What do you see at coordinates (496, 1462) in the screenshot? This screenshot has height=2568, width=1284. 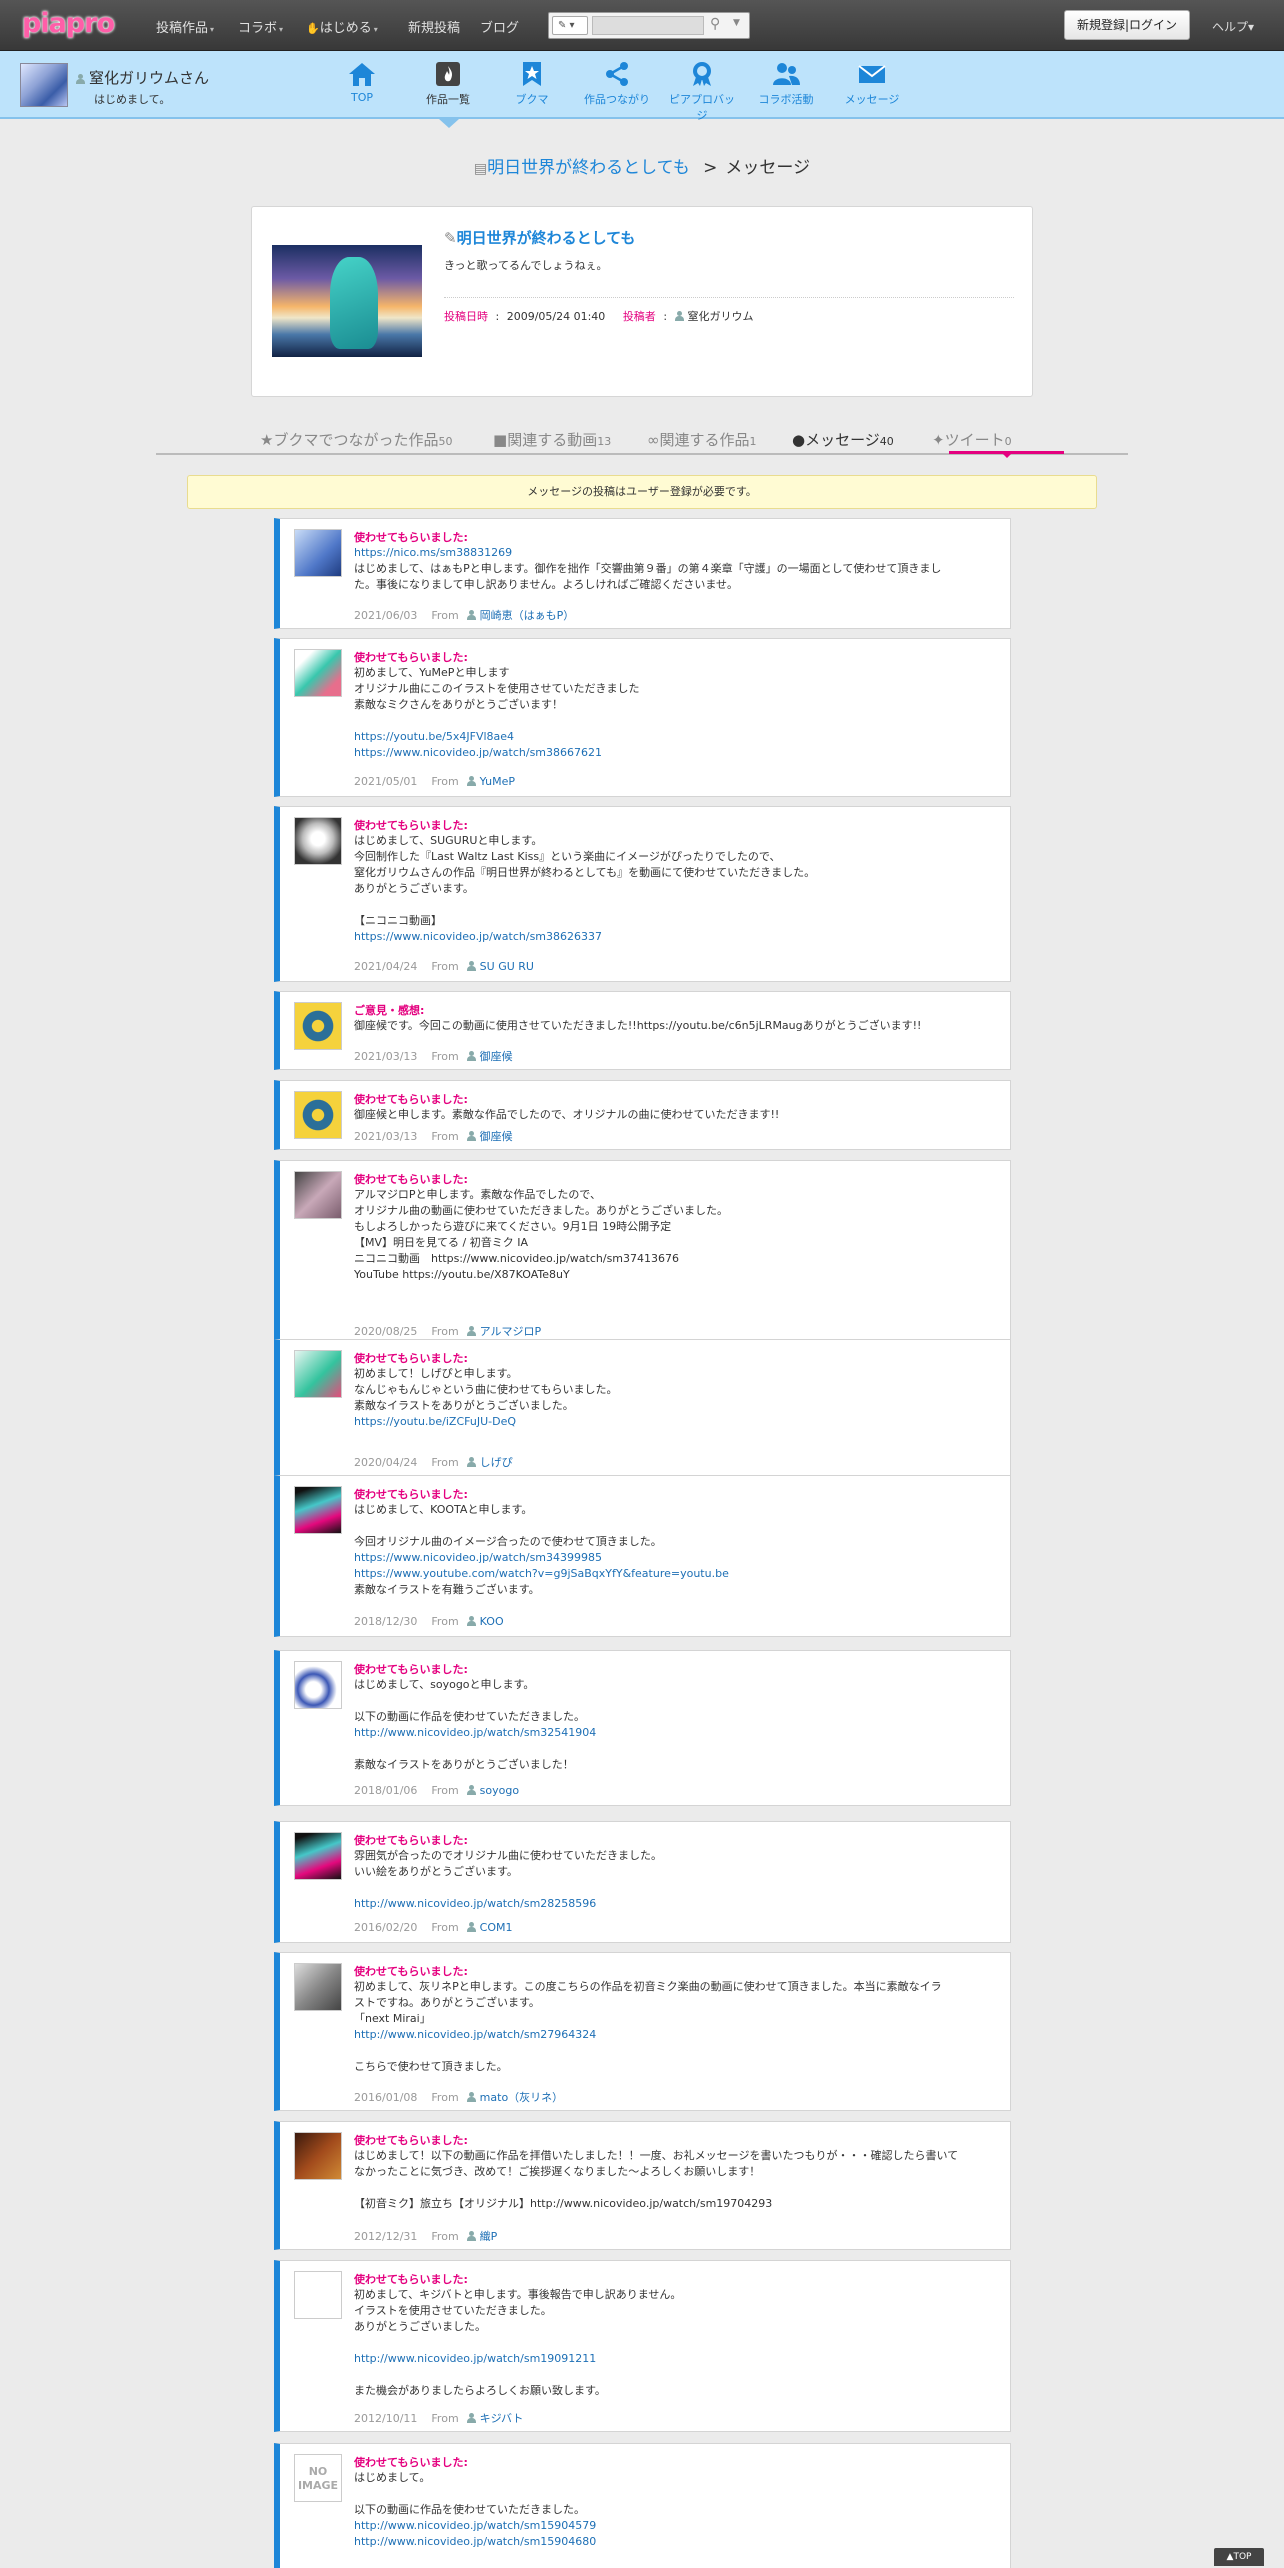 I see `message-author: しげぴ` at bounding box center [496, 1462].